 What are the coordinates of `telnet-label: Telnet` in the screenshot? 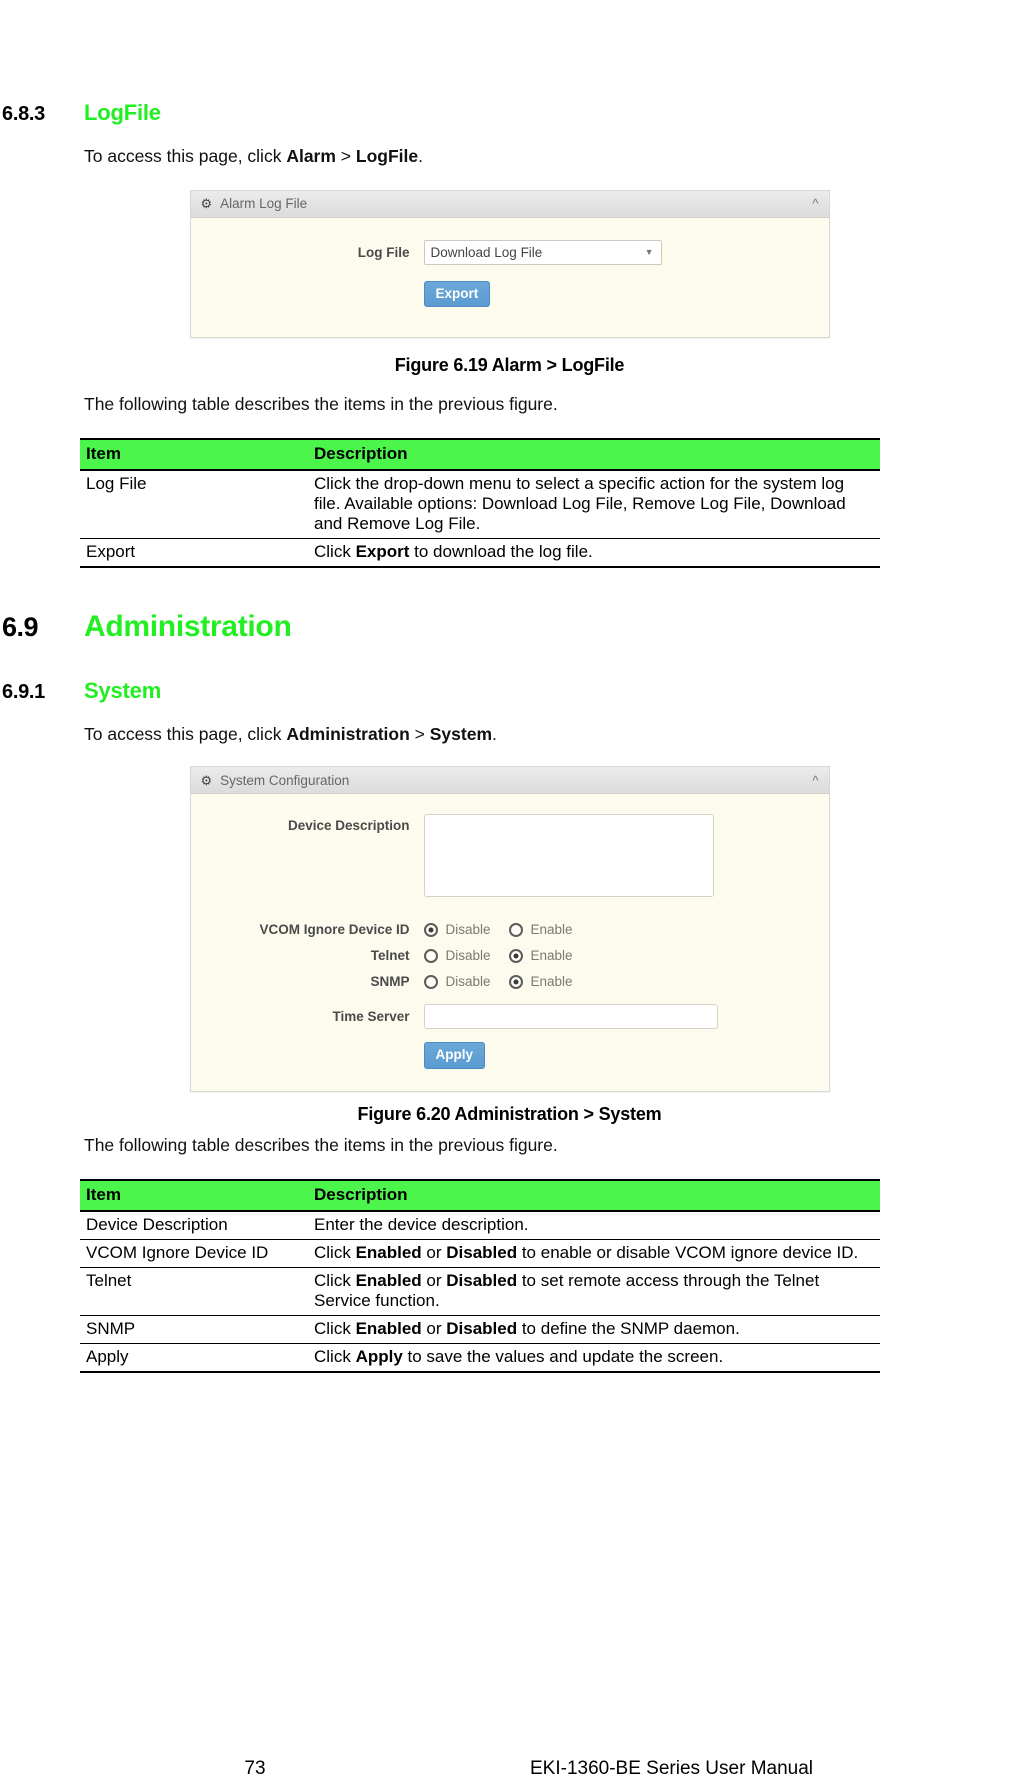 It's located at (390, 956).